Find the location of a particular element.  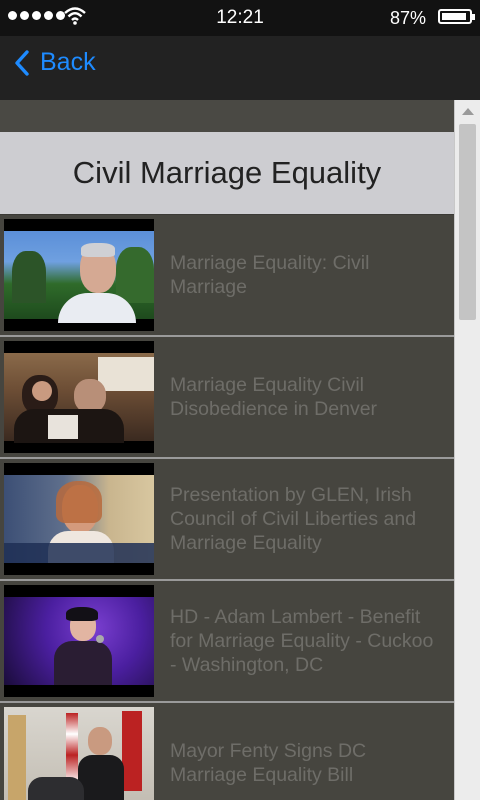

video-list-item: Marriage Equality: Civil Marriage is located at coordinates (227, 276).